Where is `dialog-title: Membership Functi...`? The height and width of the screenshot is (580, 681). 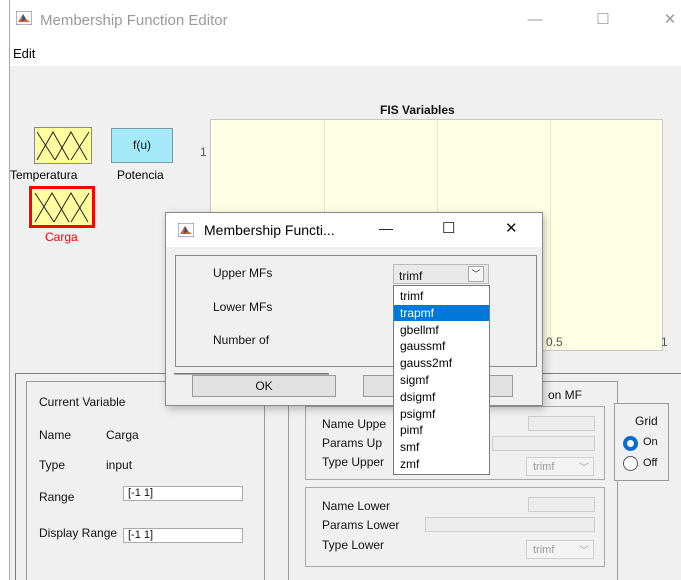 dialog-title: Membership Functi... is located at coordinates (269, 230).